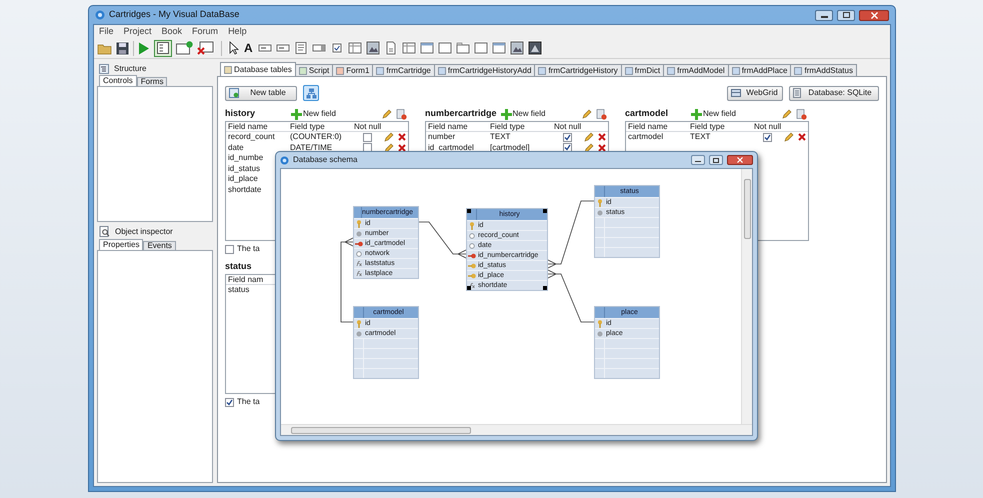  I want to click on text-tool: A, so click(248, 48).